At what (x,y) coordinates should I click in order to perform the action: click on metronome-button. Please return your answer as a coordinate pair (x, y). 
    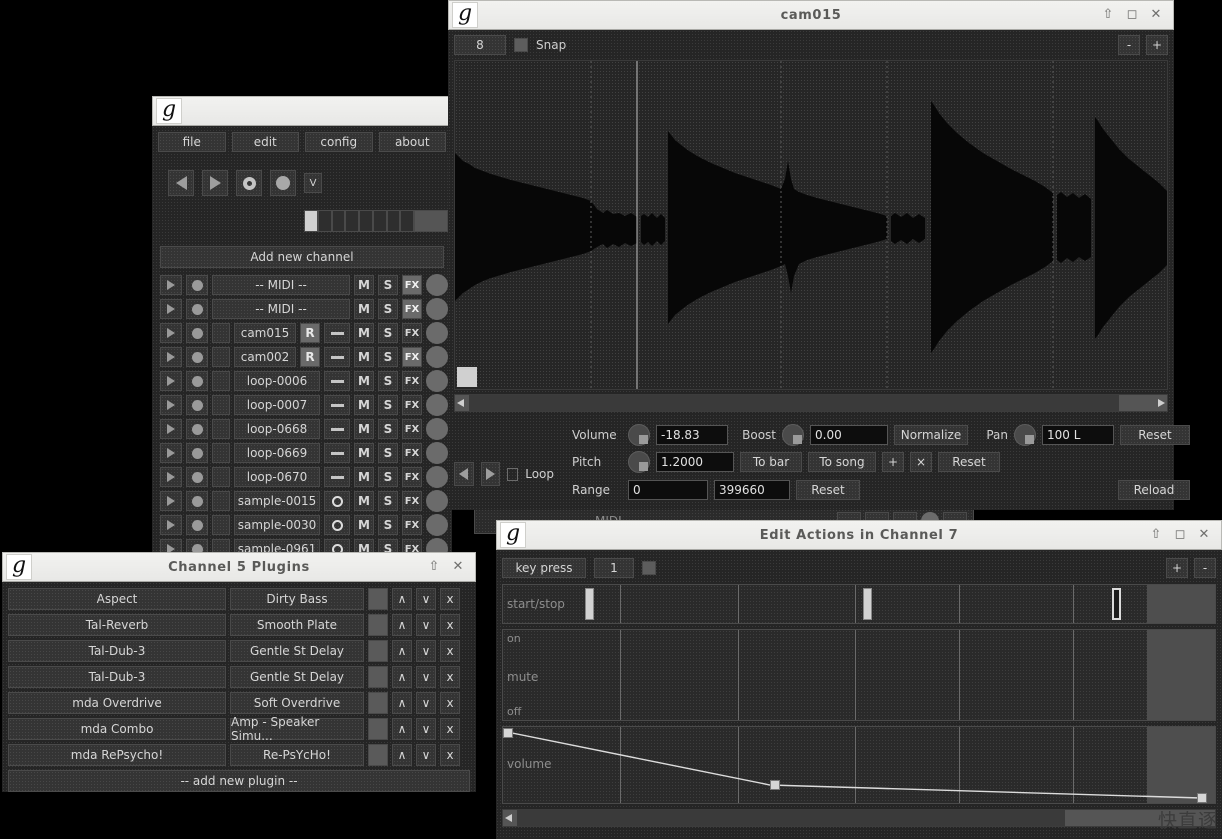
    Looking at the image, I should click on (249, 183).